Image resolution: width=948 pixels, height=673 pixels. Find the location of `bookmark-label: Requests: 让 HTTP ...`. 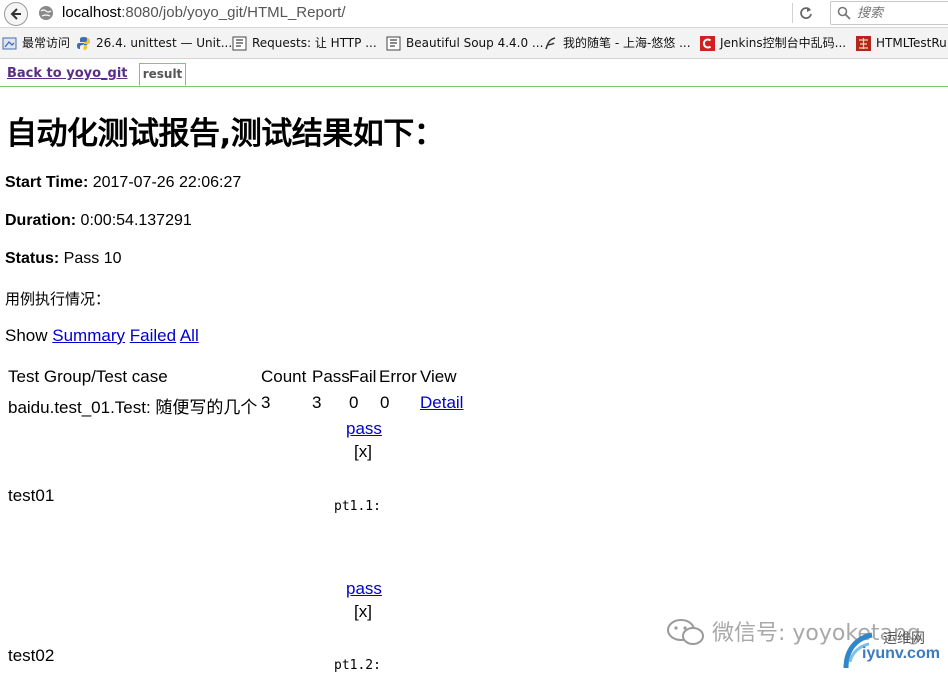

bookmark-label: Requests: 让 HTTP ... is located at coordinates (314, 43).